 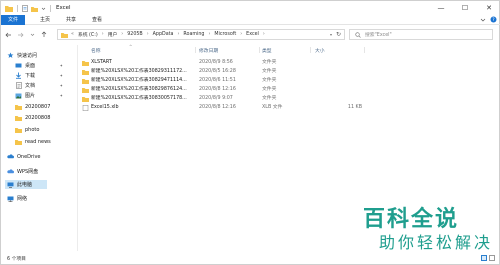 I want to click on window-controls: — ☐ ✕, so click(x=464, y=8).